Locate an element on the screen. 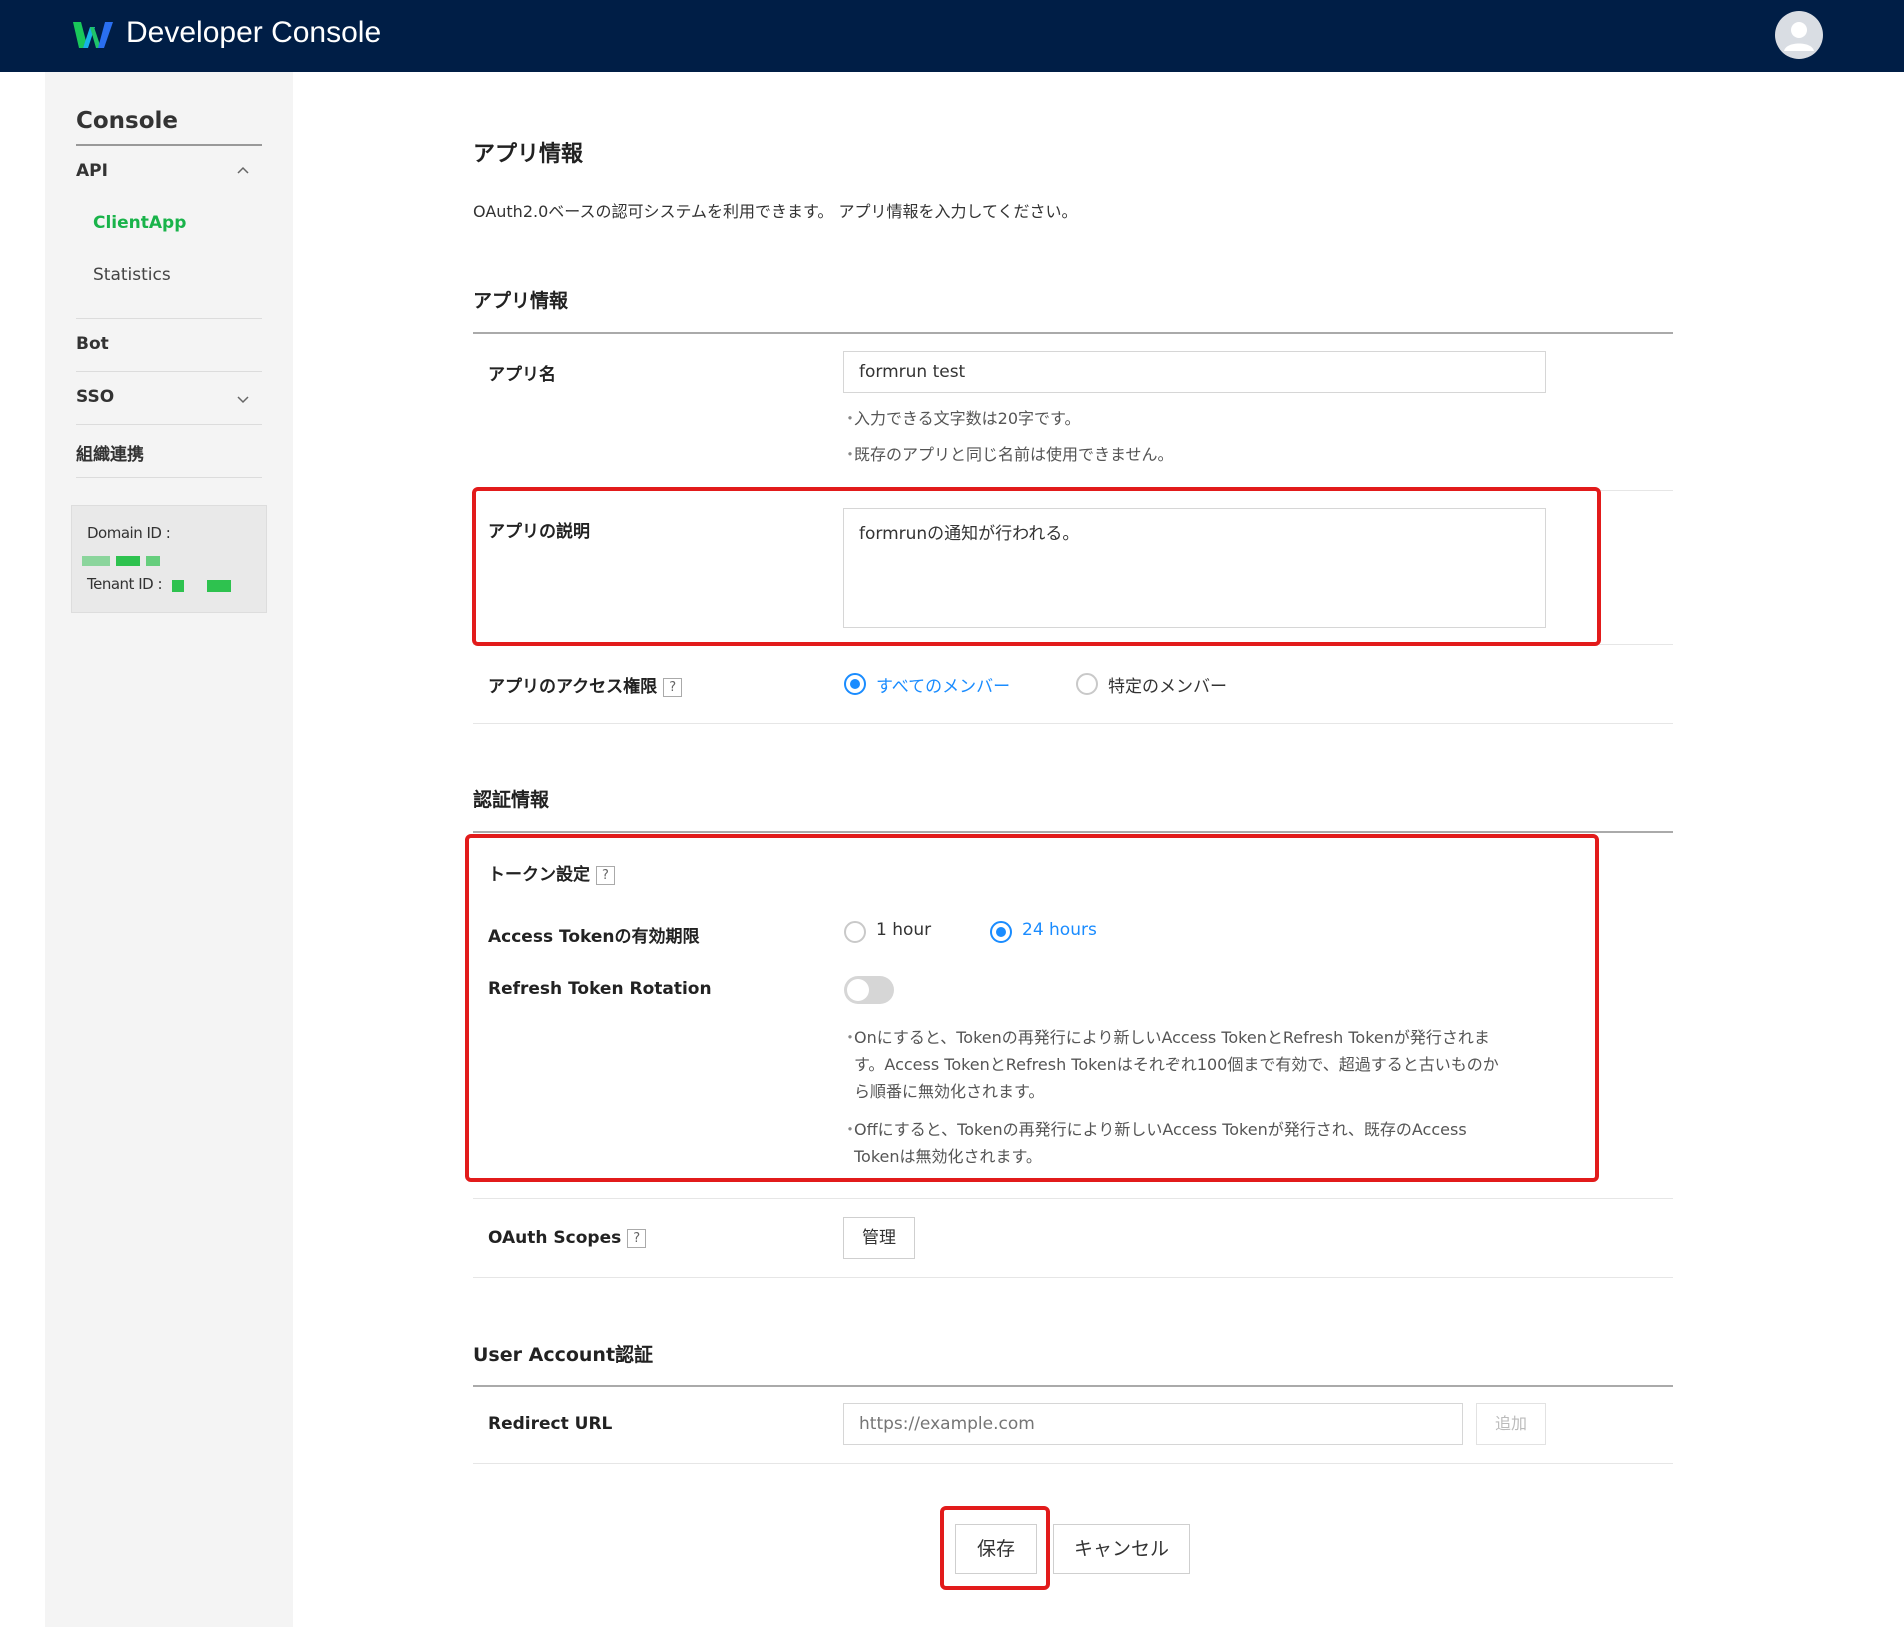 Image resolution: width=1904 pixels, height=1627 pixels. section-title-app-info: アプリ情報 is located at coordinates (521, 301).